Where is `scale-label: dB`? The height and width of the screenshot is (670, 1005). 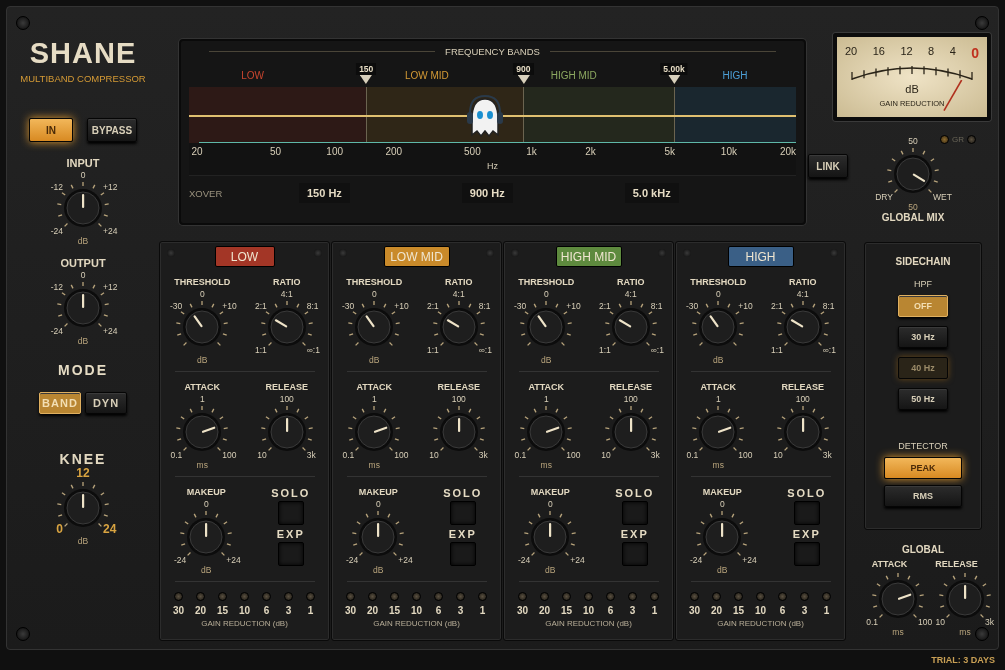
scale-label: dB is located at coordinates (722, 570).